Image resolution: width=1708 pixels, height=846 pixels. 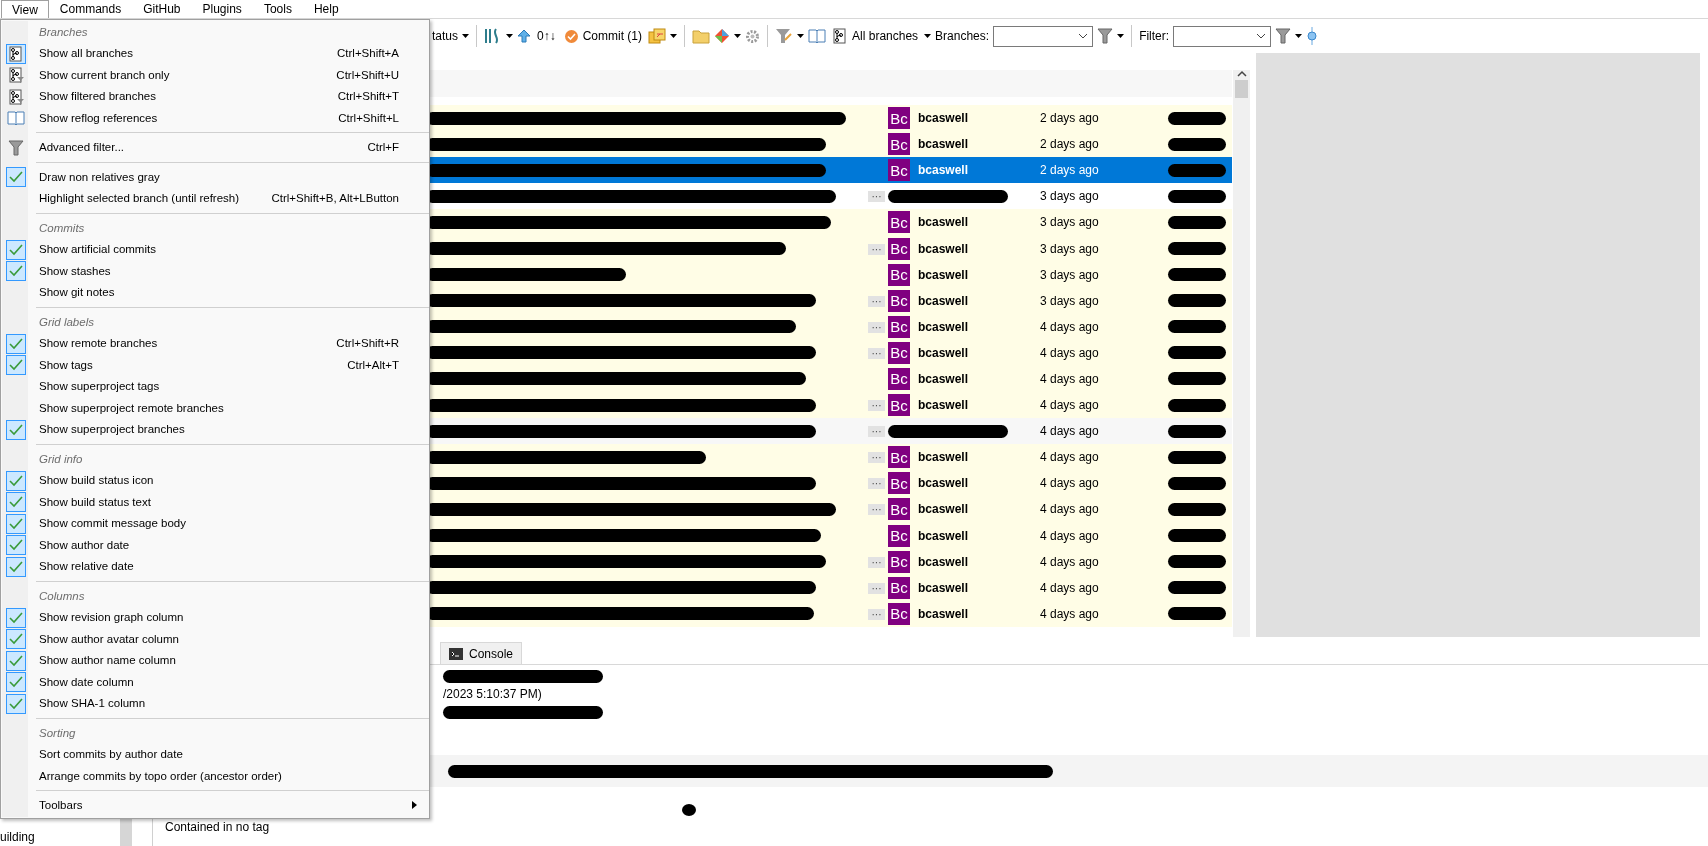 I want to click on branches-combo-box, so click(x=1043, y=36).